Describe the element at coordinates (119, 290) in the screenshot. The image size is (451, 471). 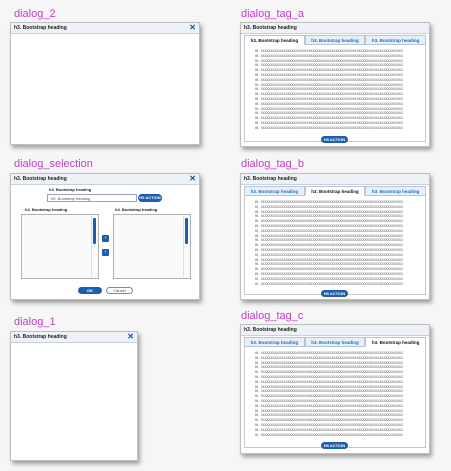
I see `cancel-button: Cancel` at that location.